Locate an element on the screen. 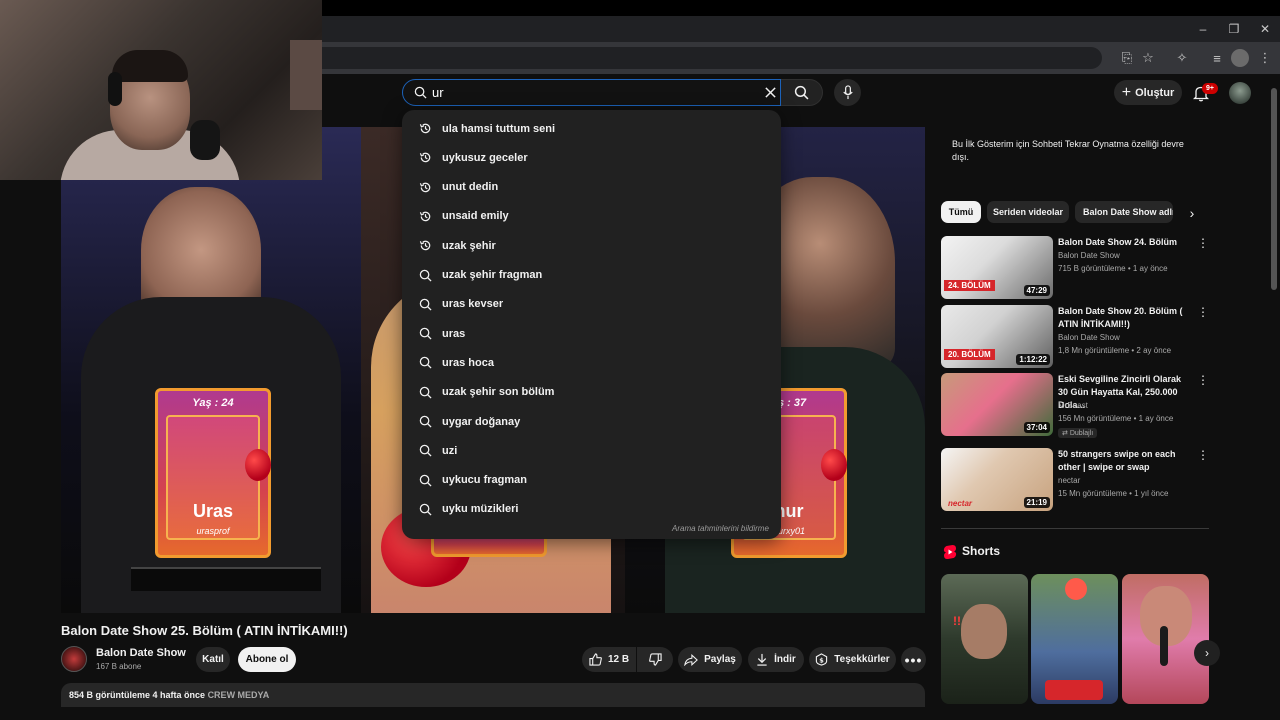 Image resolution: width=1280 pixels, height=720 pixels. bookmark-star-icon: ☆ is located at coordinates (1148, 58).